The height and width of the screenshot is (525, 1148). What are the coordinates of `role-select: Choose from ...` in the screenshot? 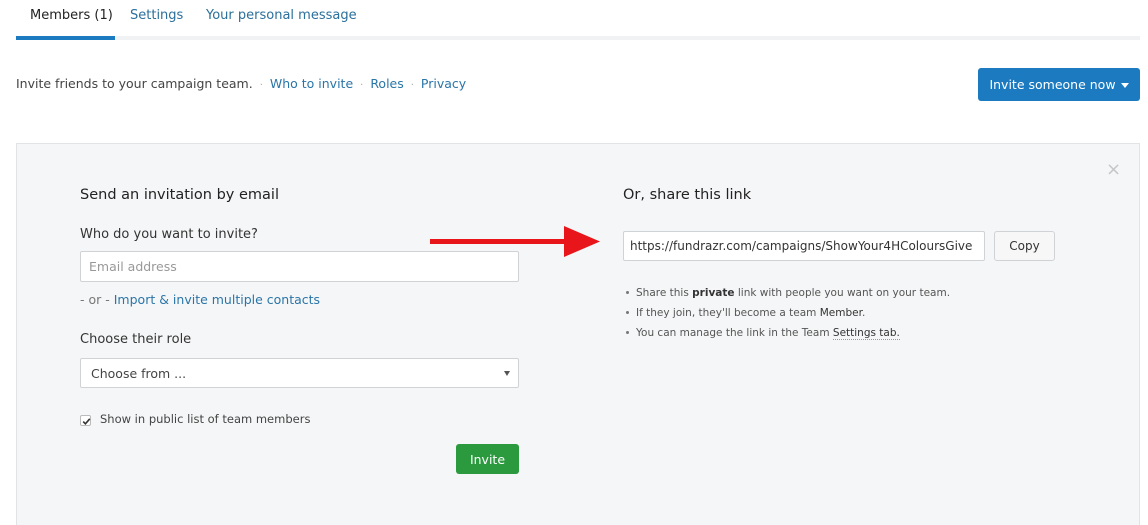 It's located at (299, 373).